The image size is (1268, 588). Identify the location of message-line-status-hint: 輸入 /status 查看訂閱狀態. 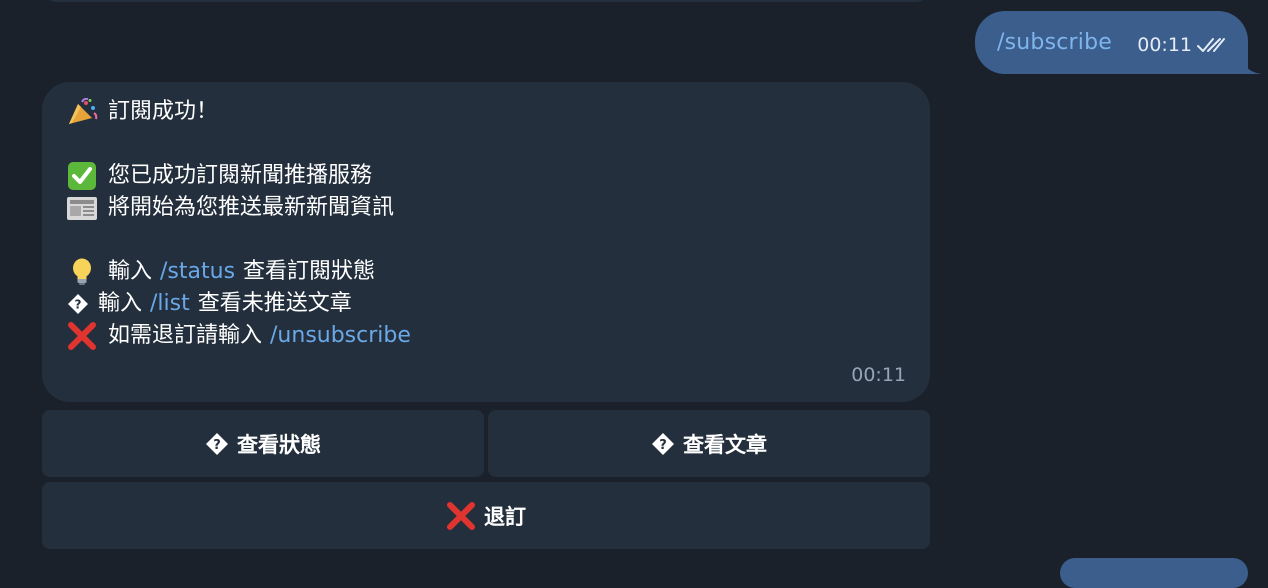
(486, 272).